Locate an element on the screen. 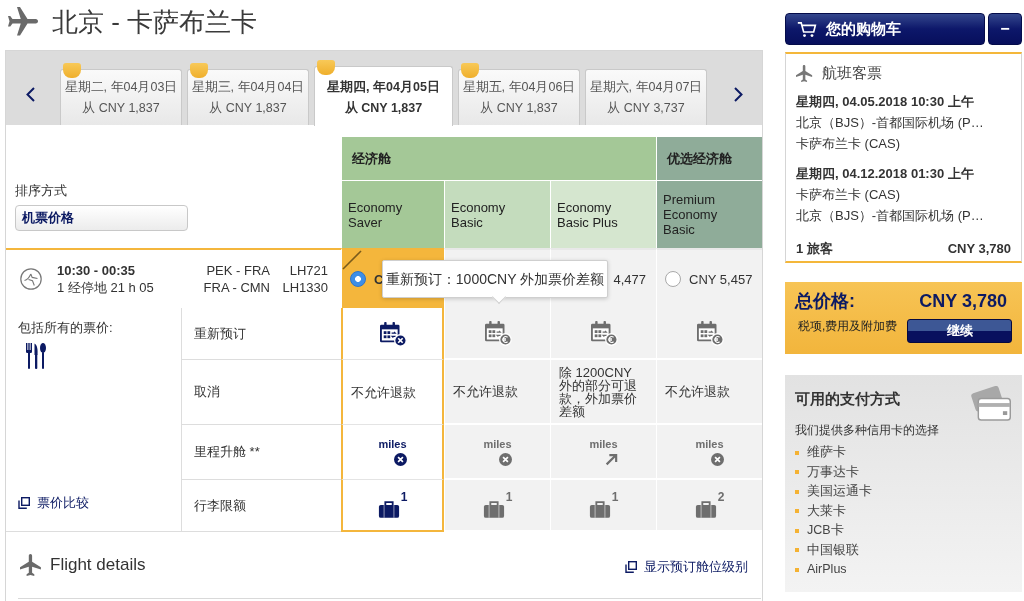  cabin-header: 优选经济舱 is located at coordinates (709, 158).